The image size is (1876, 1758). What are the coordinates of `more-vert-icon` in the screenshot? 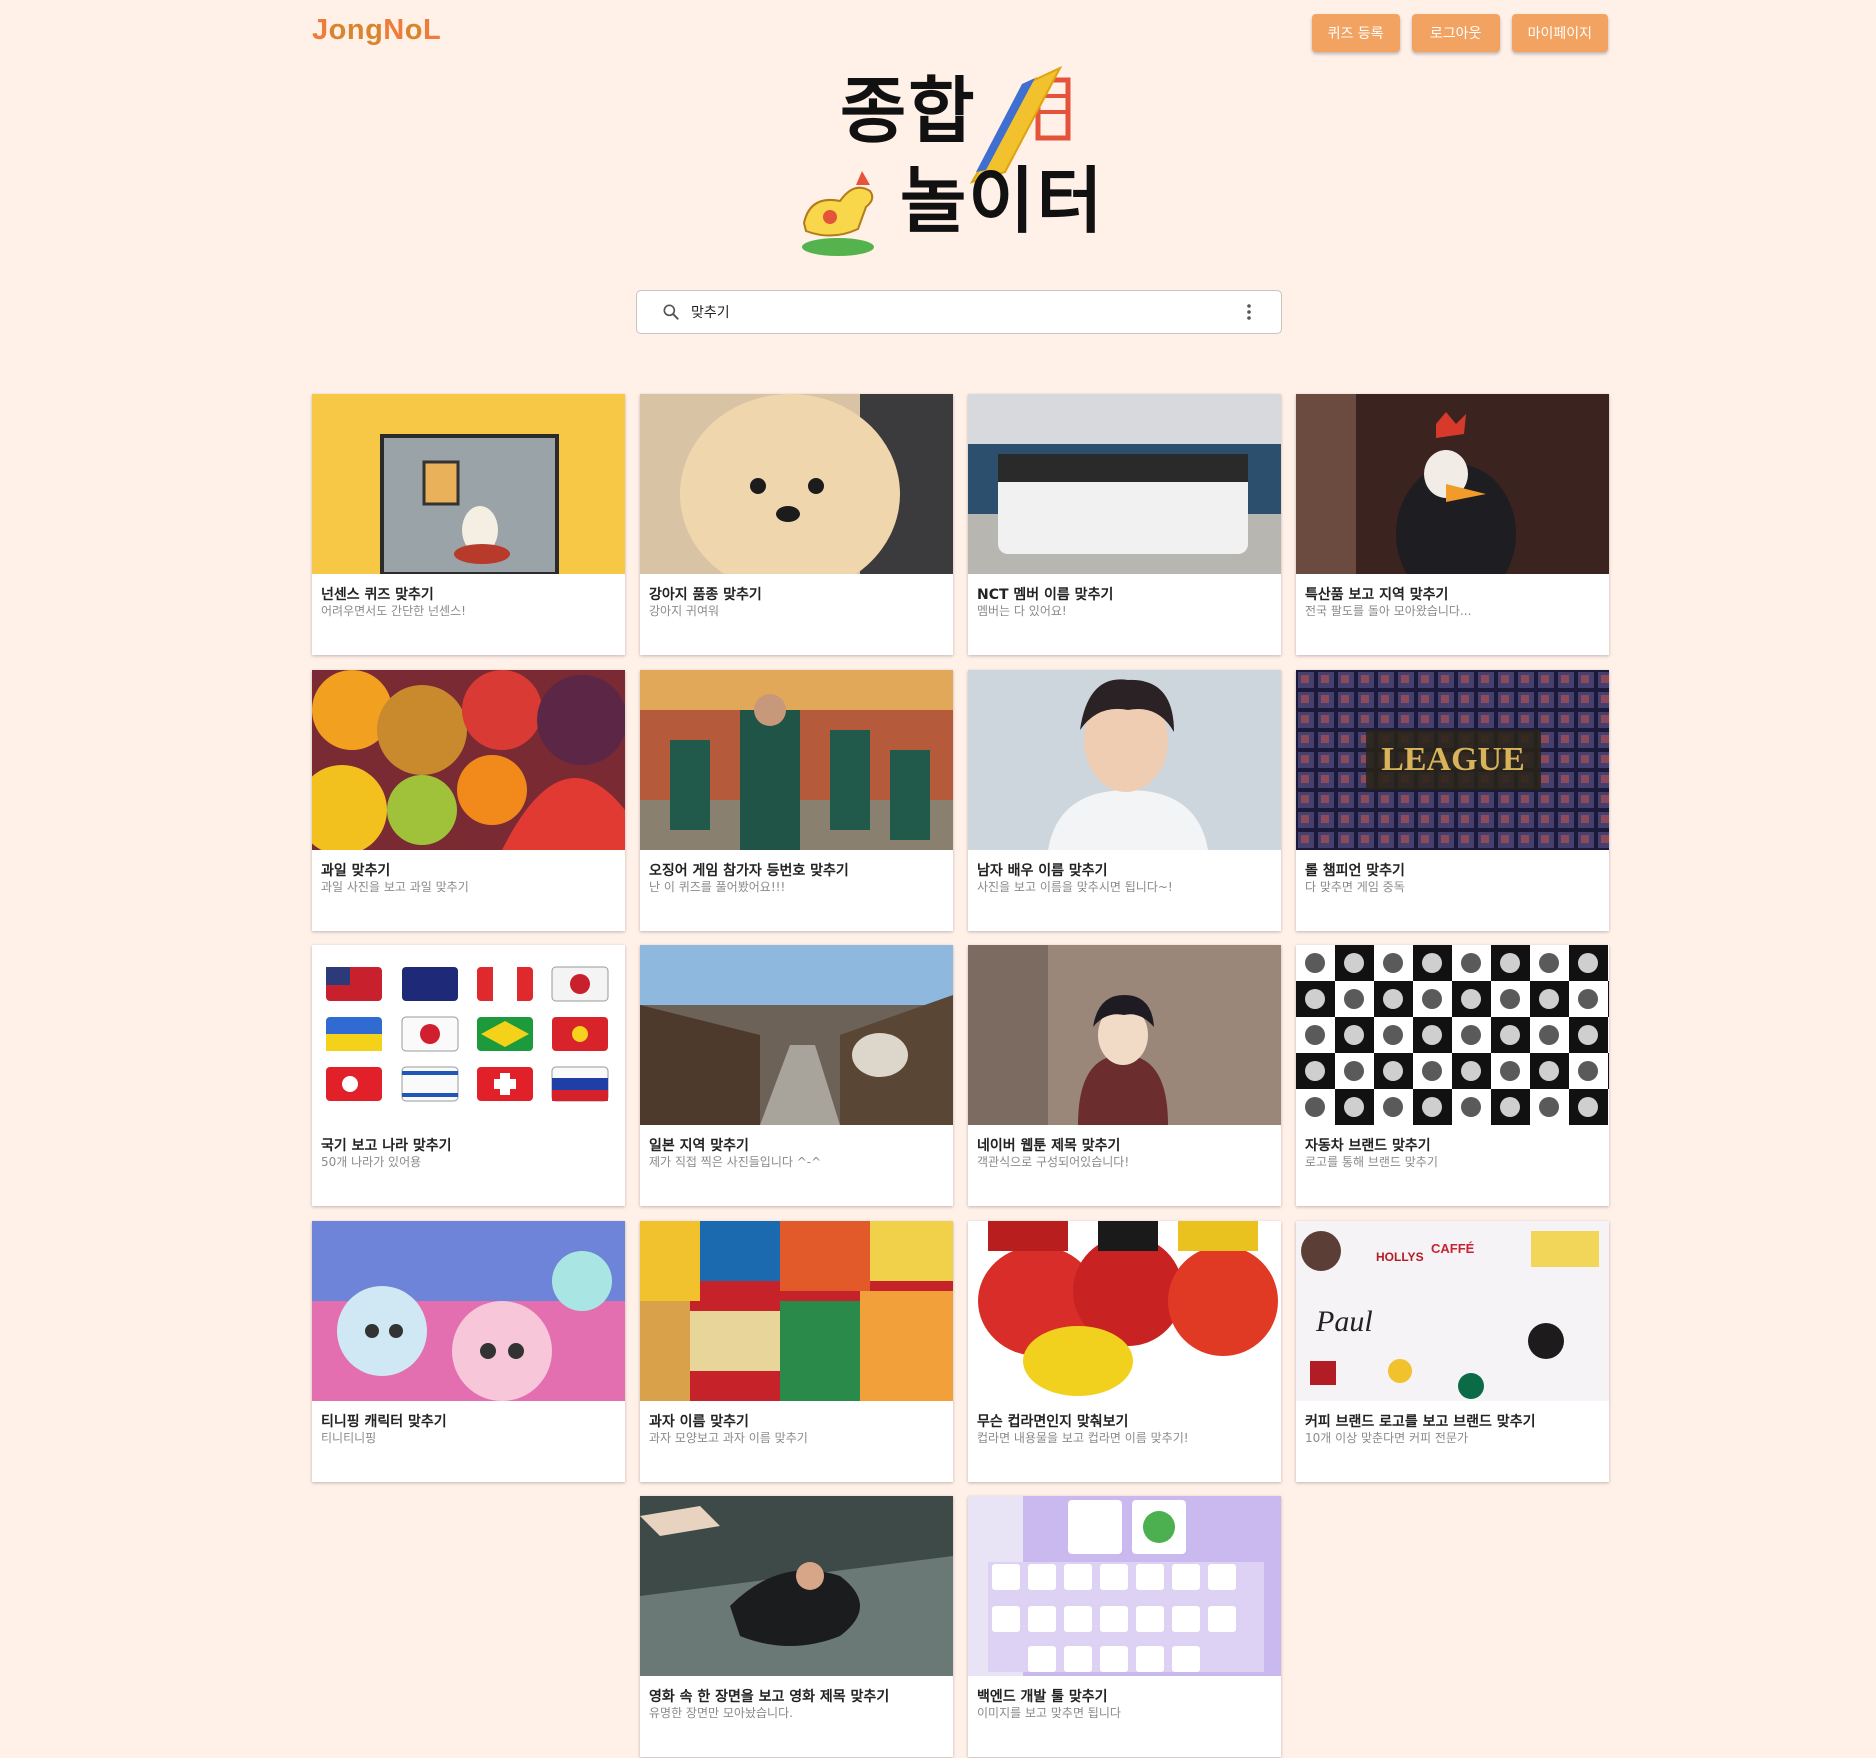 It's located at (1249, 312).